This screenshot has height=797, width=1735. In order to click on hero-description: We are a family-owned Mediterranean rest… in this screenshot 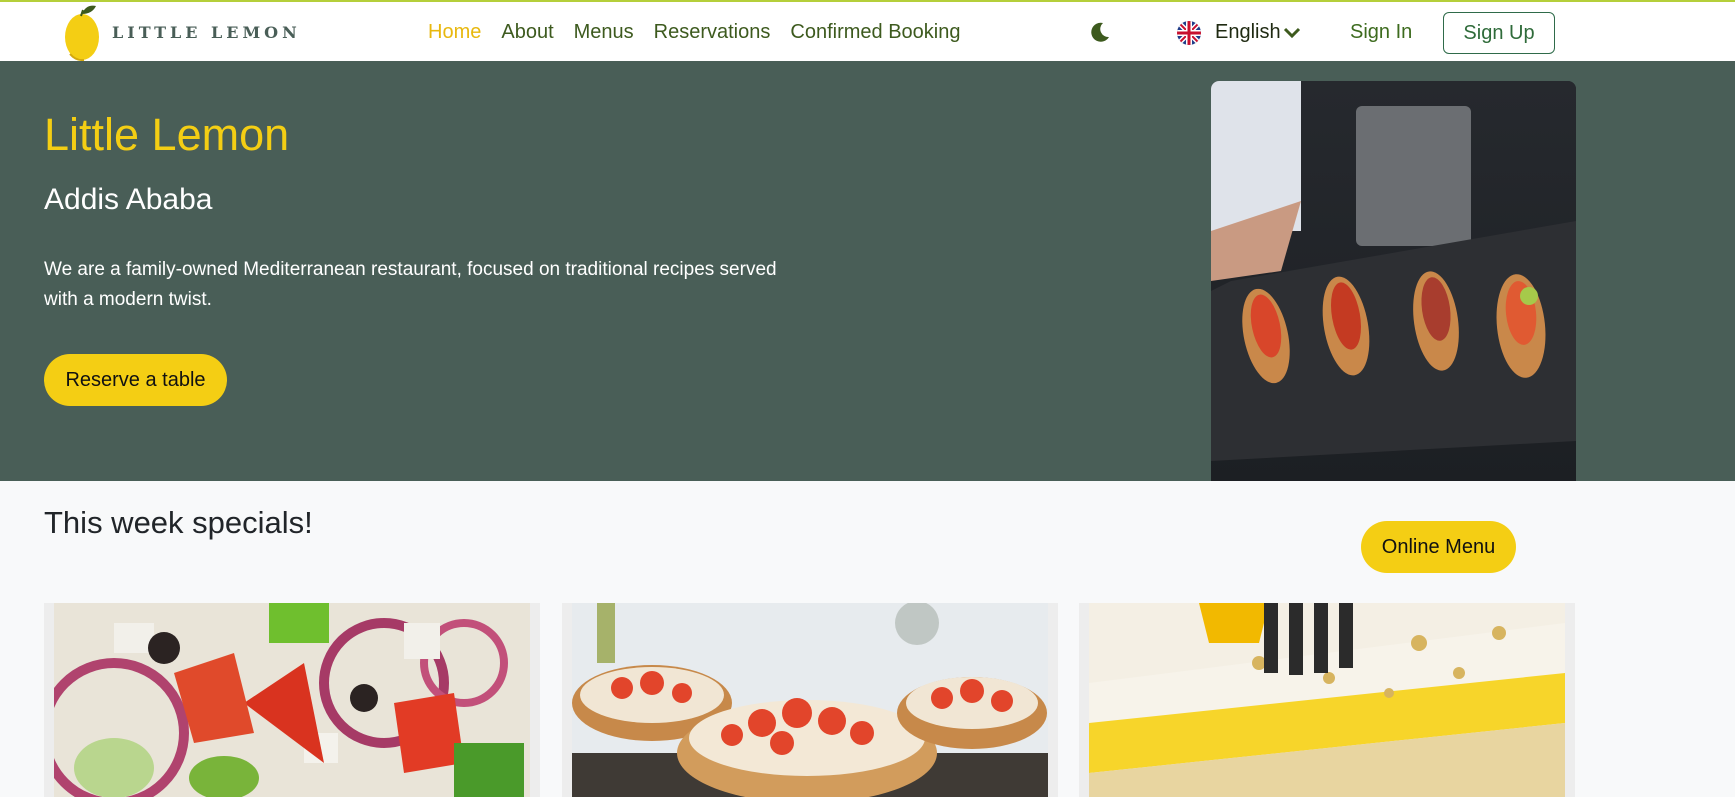, I will do `click(410, 284)`.